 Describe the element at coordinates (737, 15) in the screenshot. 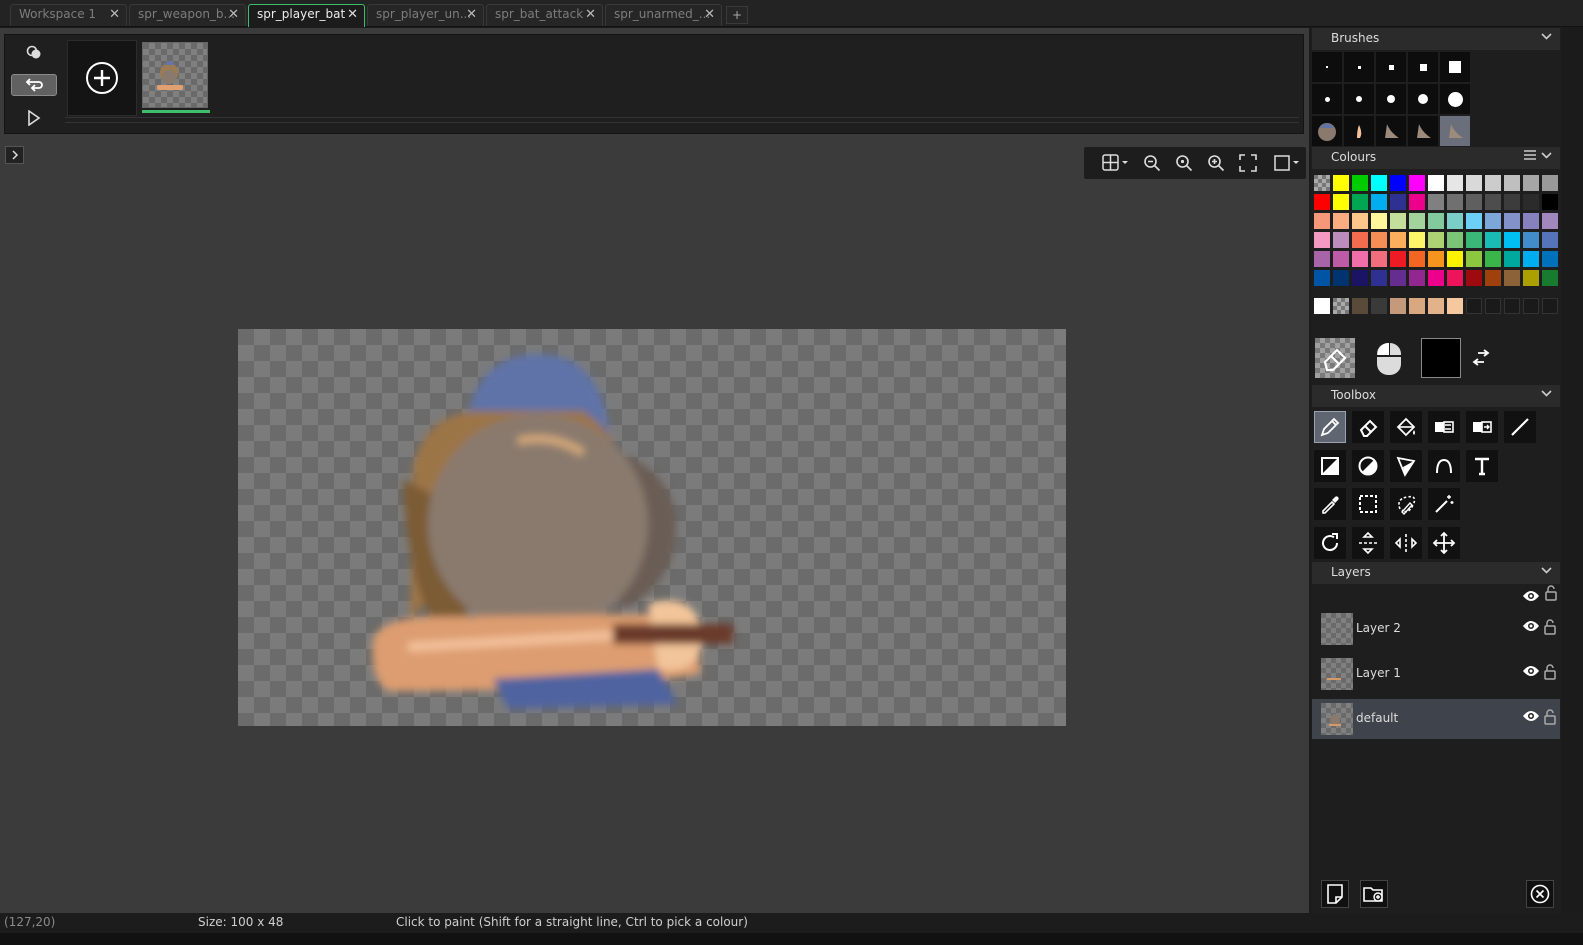

I see `add-tab-button: +` at that location.